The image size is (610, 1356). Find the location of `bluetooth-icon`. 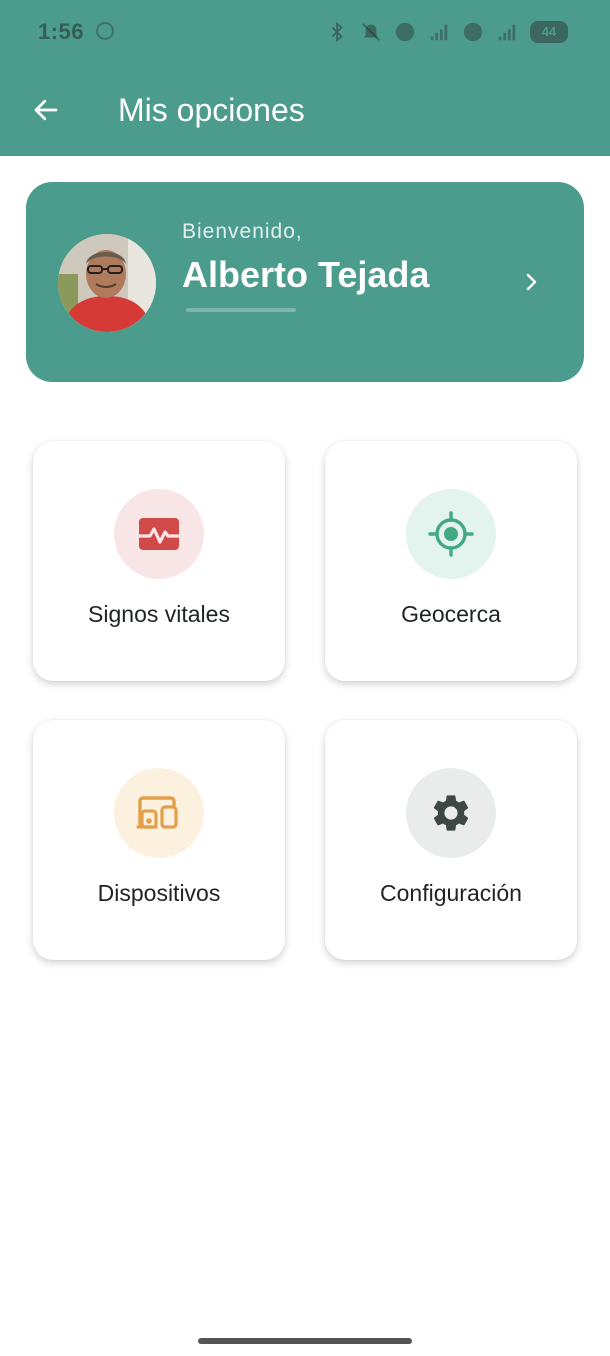

bluetooth-icon is located at coordinates (337, 32).